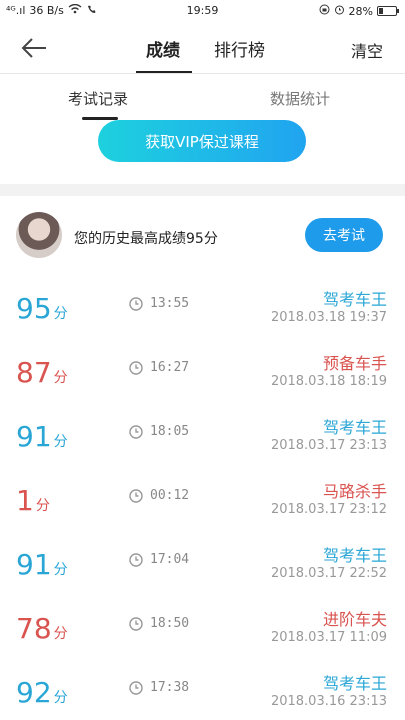 Image resolution: width=405 pixels, height=720 pixels. What do you see at coordinates (202, 141) in the screenshot?
I see `vip-course-button: 获取VIP保过课程` at bounding box center [202, 141].